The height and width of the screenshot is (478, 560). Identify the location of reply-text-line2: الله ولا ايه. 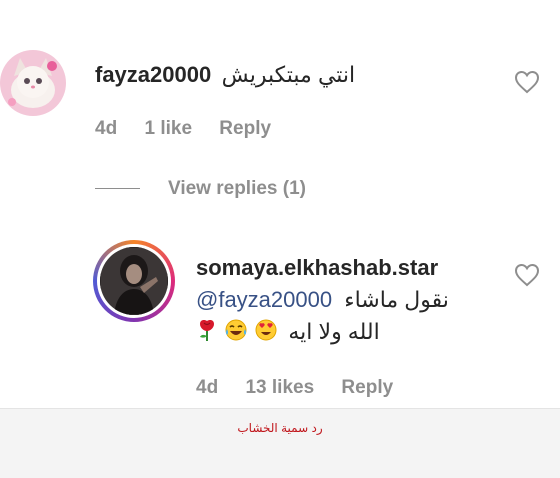
(288, 333).